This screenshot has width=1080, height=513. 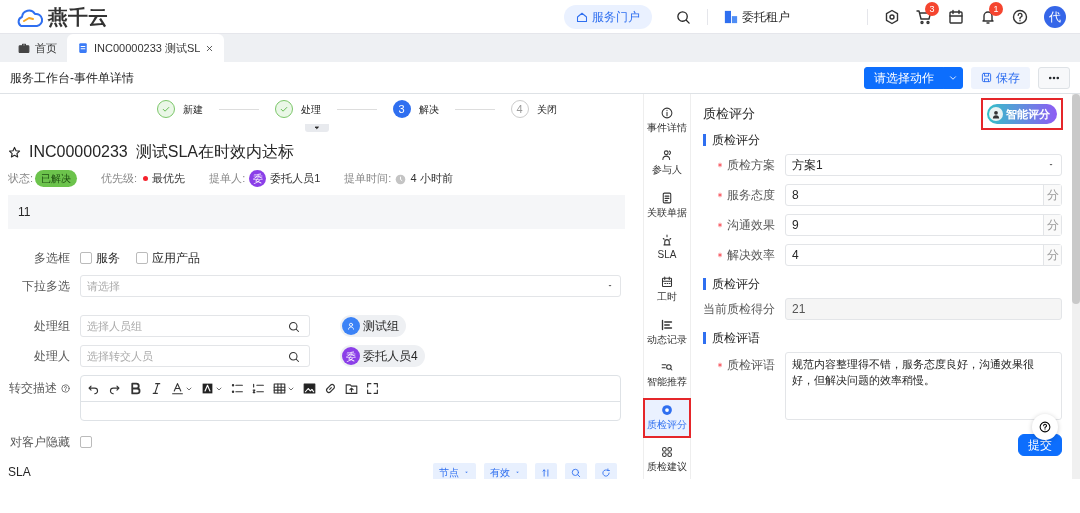 I want to click on submit-button: 提交, so click(x=1040, y=445).